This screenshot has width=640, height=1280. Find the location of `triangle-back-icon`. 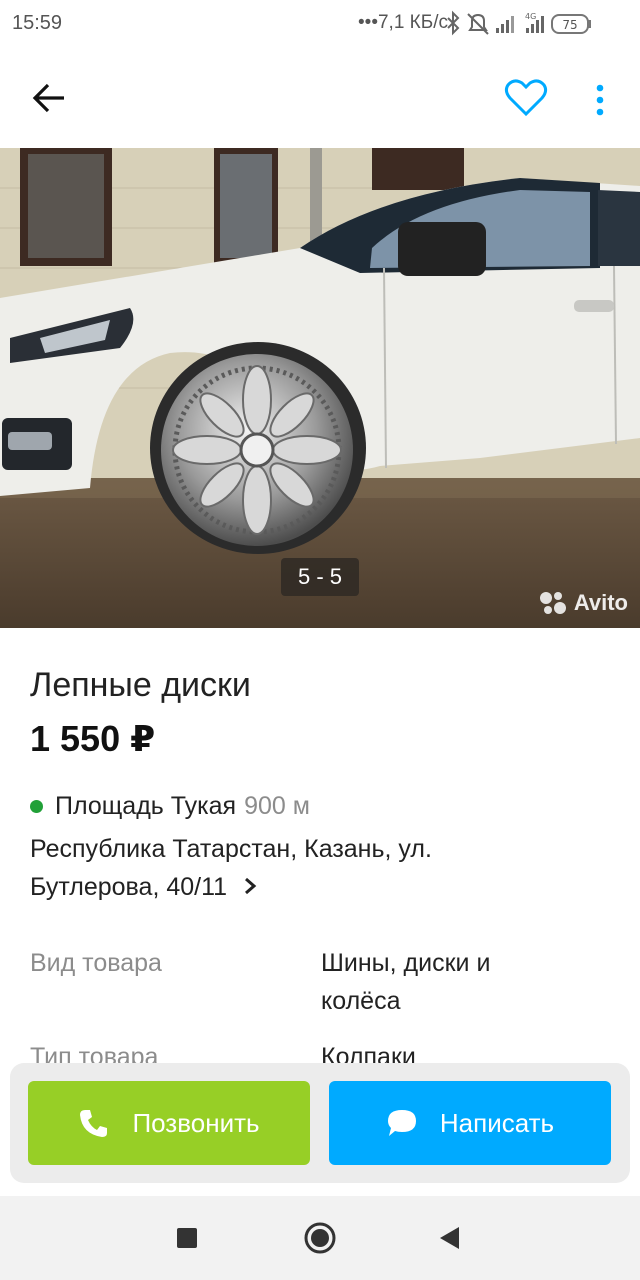

triangle-back-icon is located at coordinates (449, 1238).